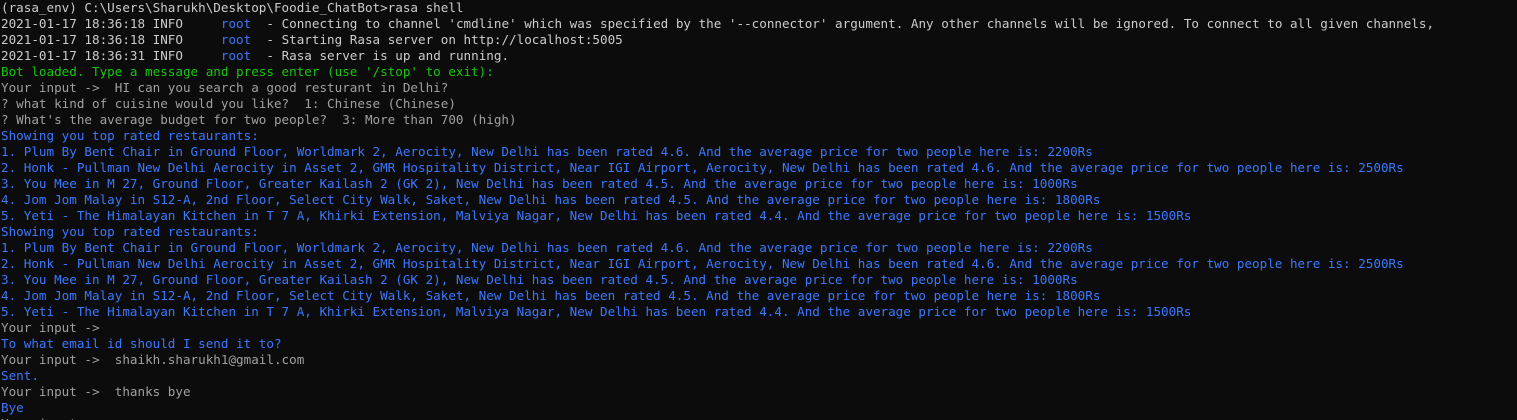  What do you see at coordinates (209, 359) in the screenshot?
I see `terminal-text-segment: shaikh.sharukh1@gmail.com` at bounding box center [209, 359].